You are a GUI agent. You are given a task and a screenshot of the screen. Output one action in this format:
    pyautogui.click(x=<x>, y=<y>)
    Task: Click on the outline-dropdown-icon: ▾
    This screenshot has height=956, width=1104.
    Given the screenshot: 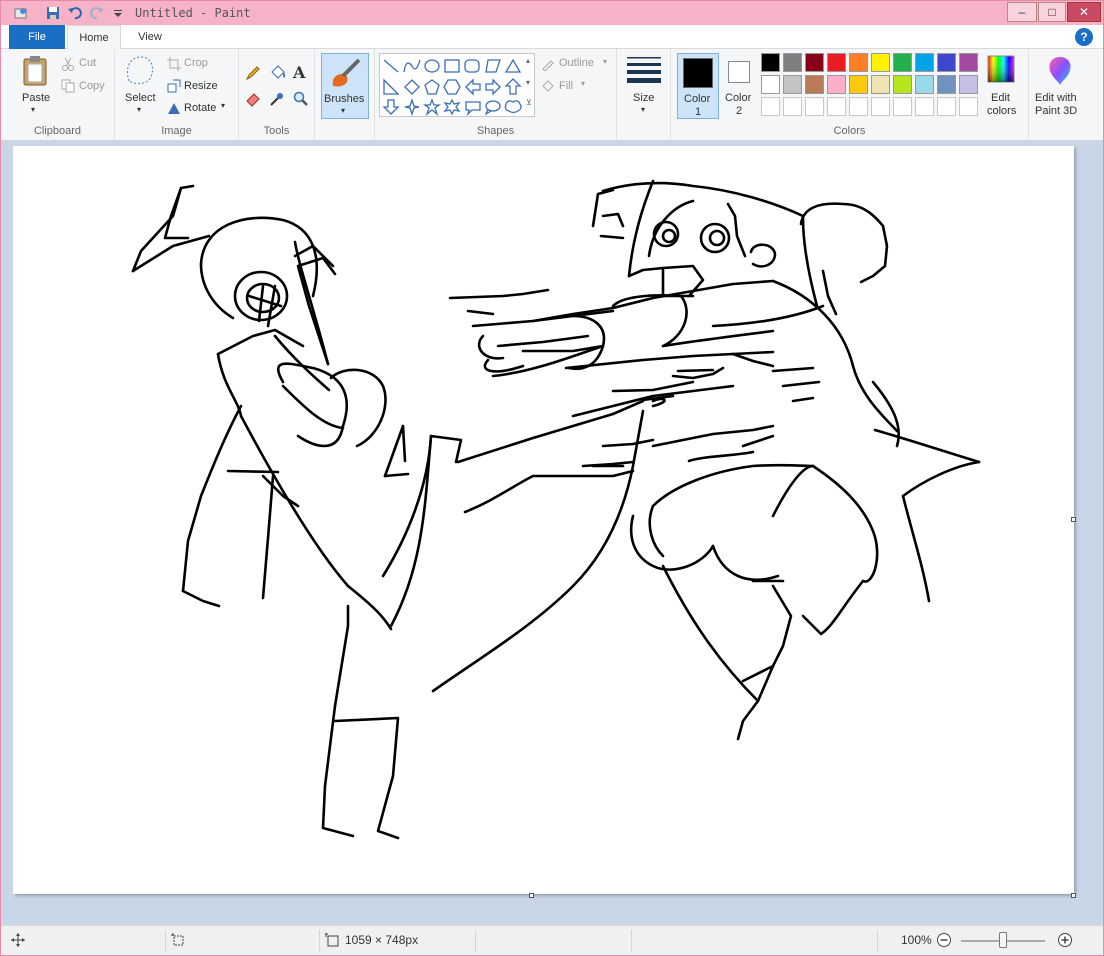 What is the action you would take?
    pyautogui.click(x=605, y=61)
    